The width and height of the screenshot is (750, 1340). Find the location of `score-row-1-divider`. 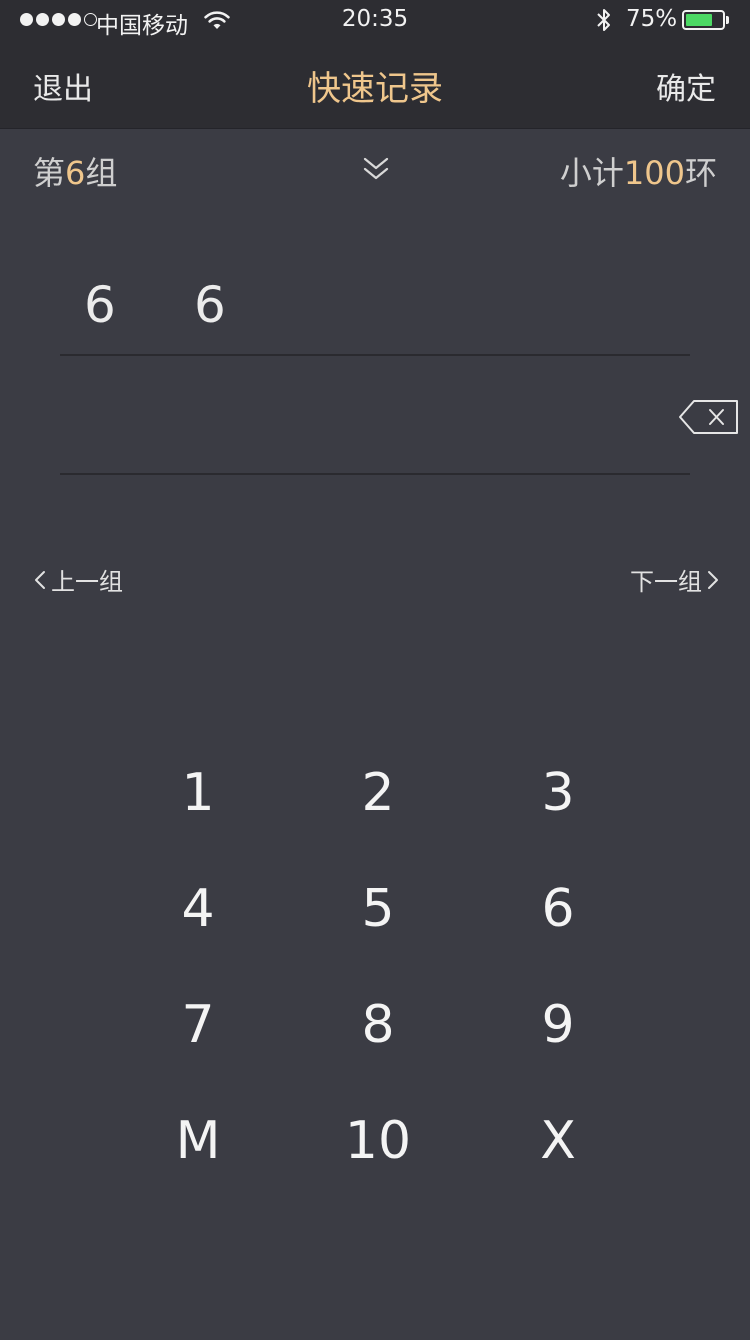

score-row-1-divider is located at coordinates (375, 355).